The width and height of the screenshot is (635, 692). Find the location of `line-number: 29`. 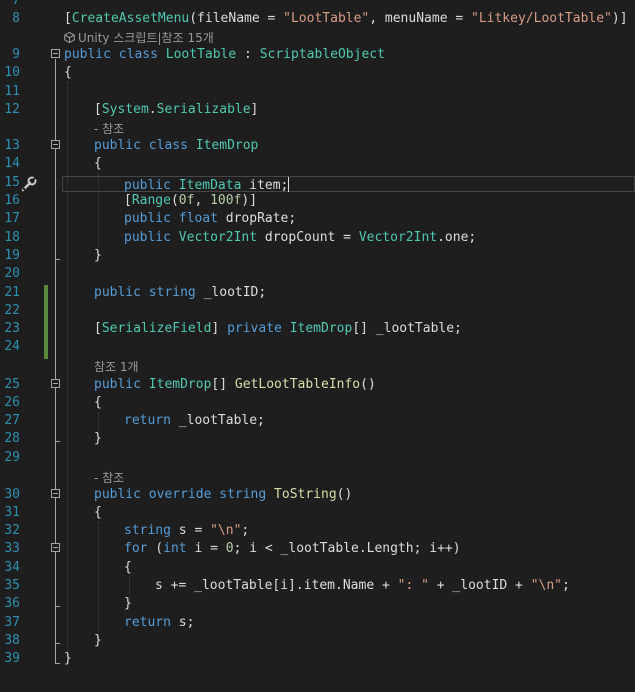

line-number: 29 is located at coordinates (12, 457).